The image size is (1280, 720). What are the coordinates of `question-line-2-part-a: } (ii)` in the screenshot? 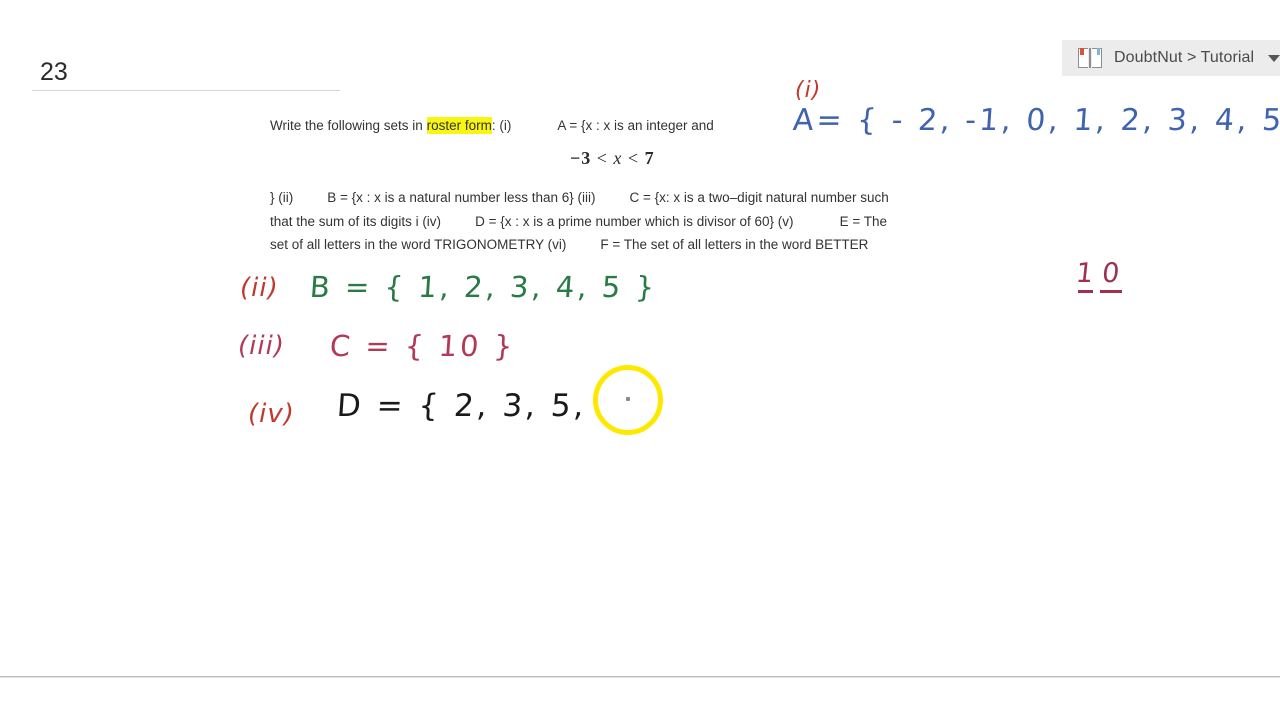 It's located at (282, 197).